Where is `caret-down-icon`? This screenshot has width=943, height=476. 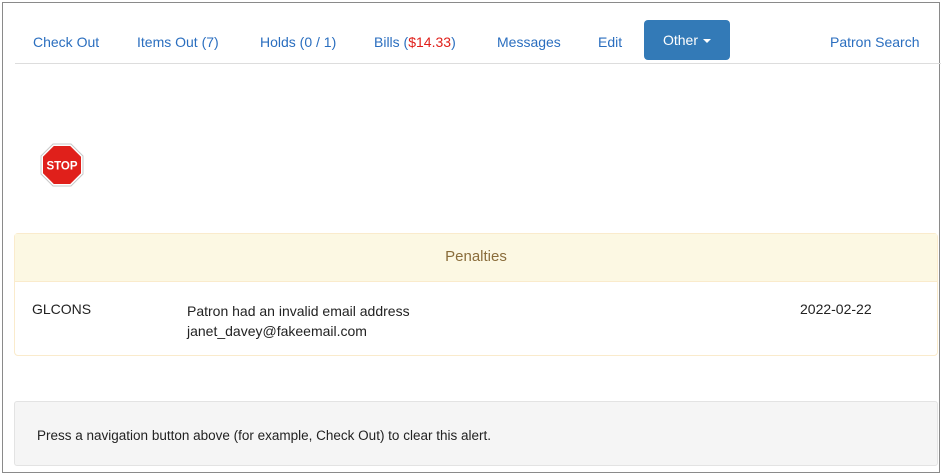
caret-down-icon is located at coordinates (707, 41).